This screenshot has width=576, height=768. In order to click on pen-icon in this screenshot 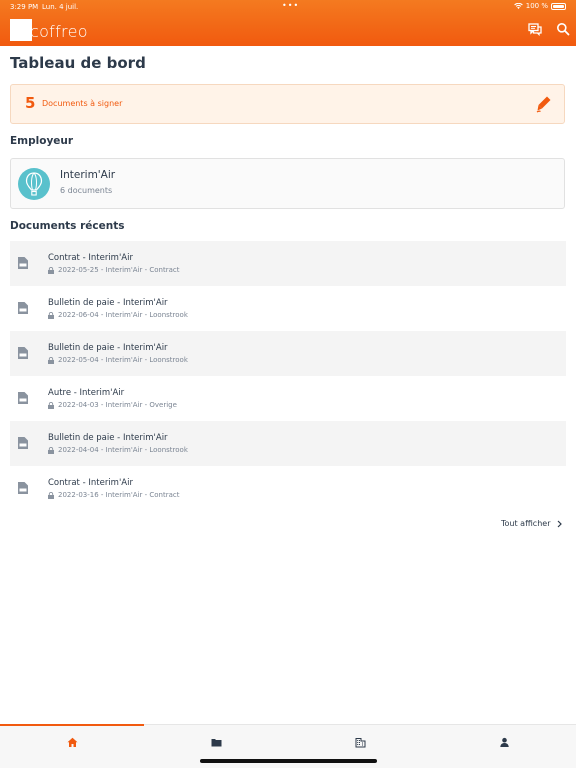, I will do `click(543, 104)`.